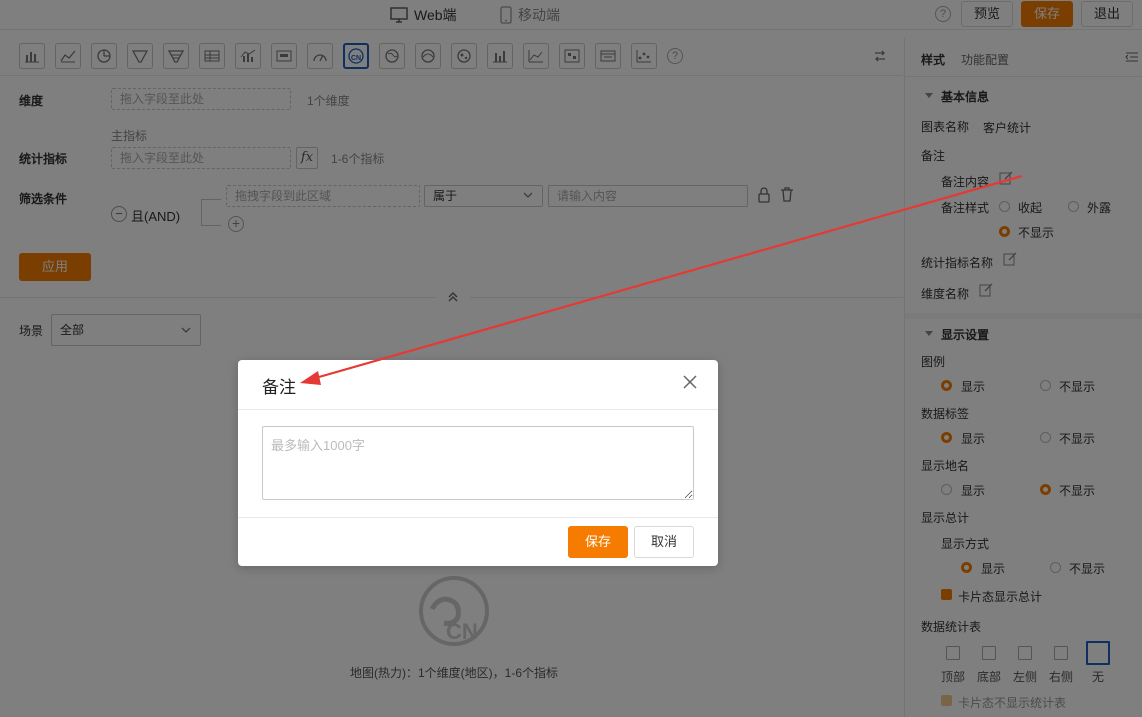 The height and width of the screenshot is (717, 1142). Describe the element at coordinates (478, 409) in the screenshot. I see `dialog-header-divider` at that location.